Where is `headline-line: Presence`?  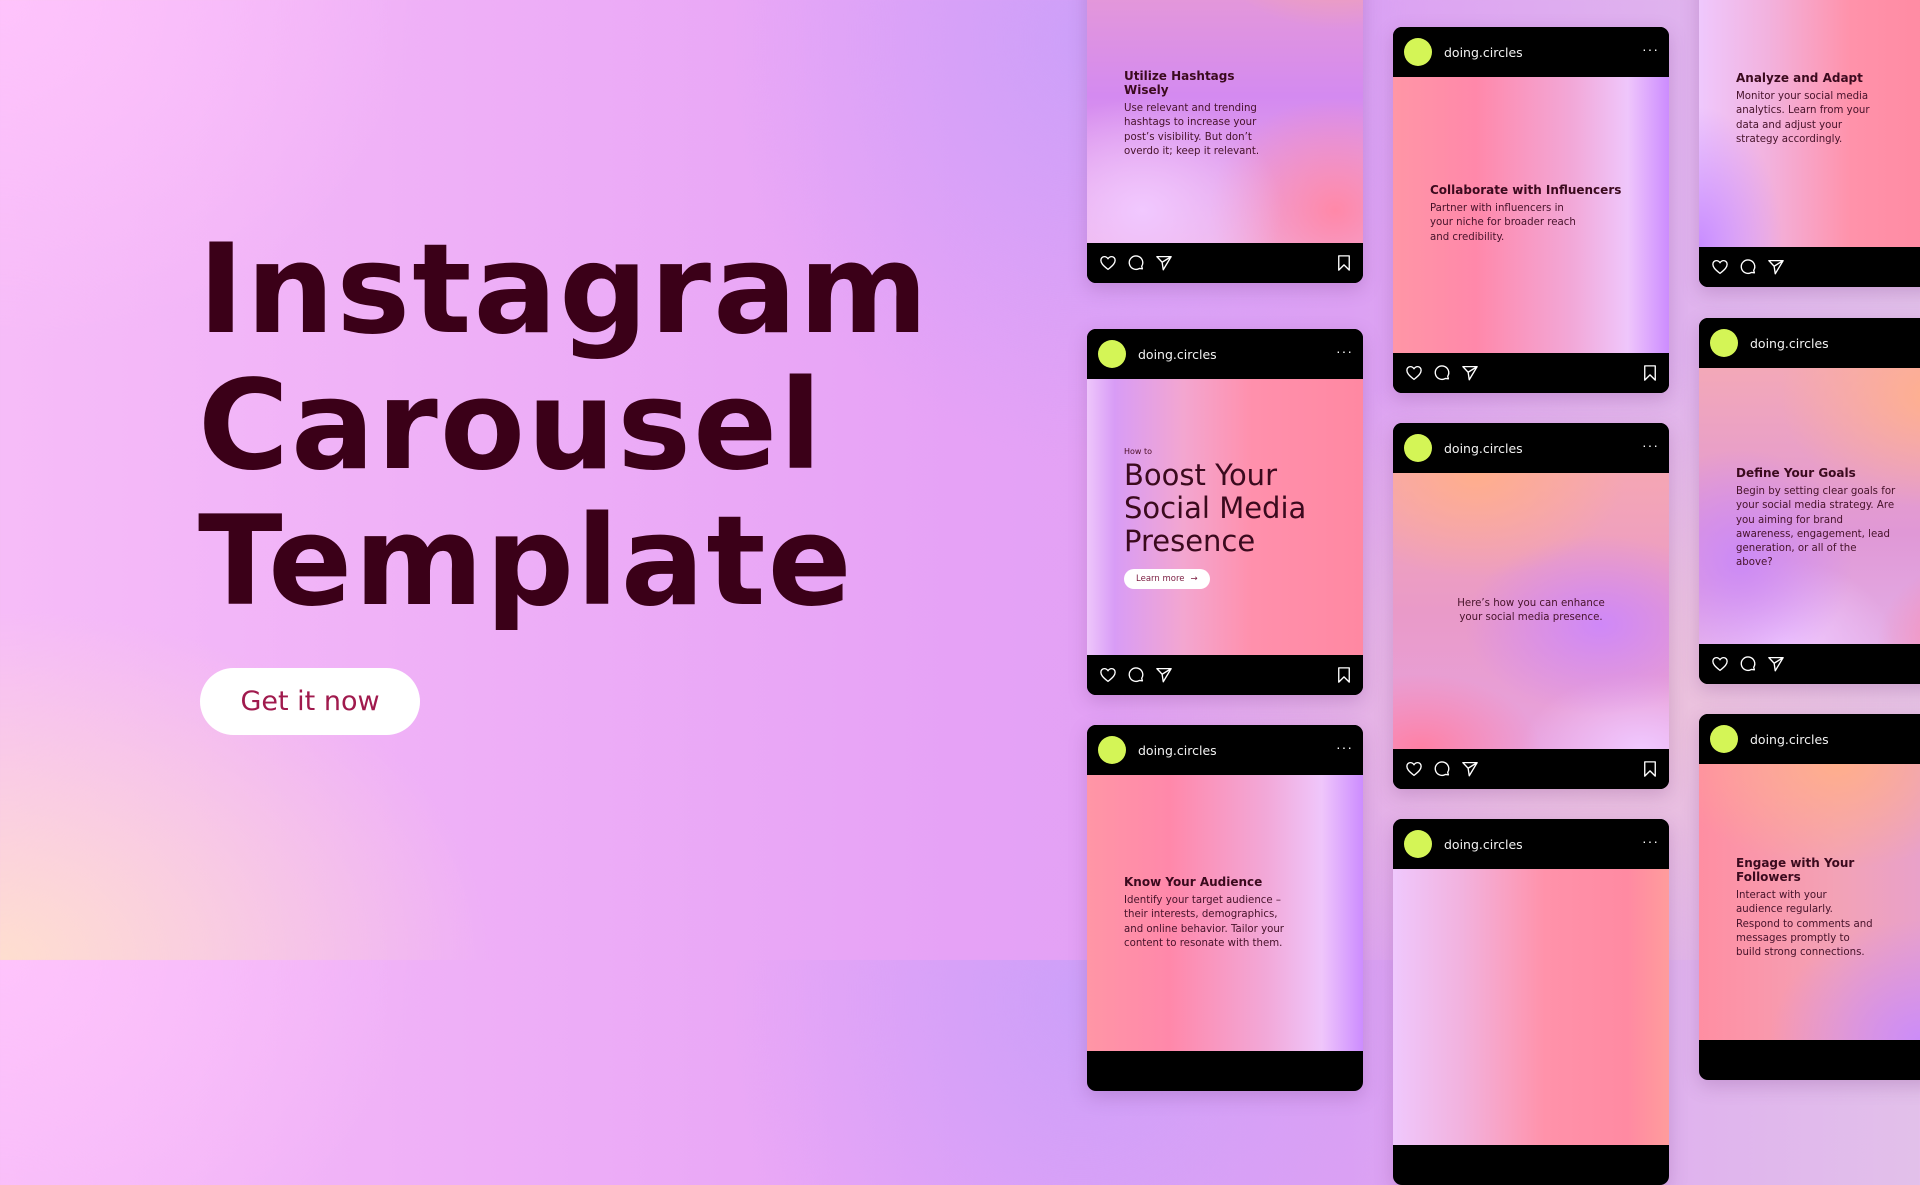 headline-line: Presence is located at coordinates (1190, 541).